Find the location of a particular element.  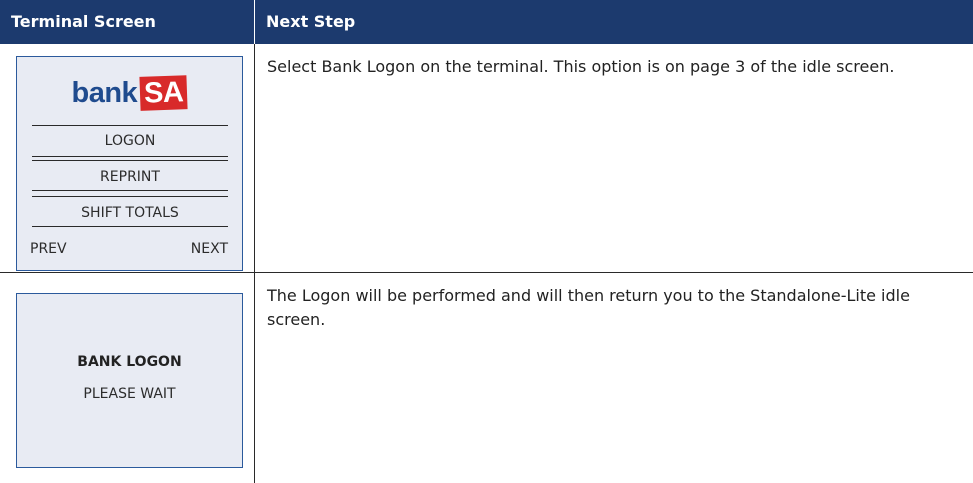

menu-item-reprint: REPRINT is located at coordinates (130, 177).